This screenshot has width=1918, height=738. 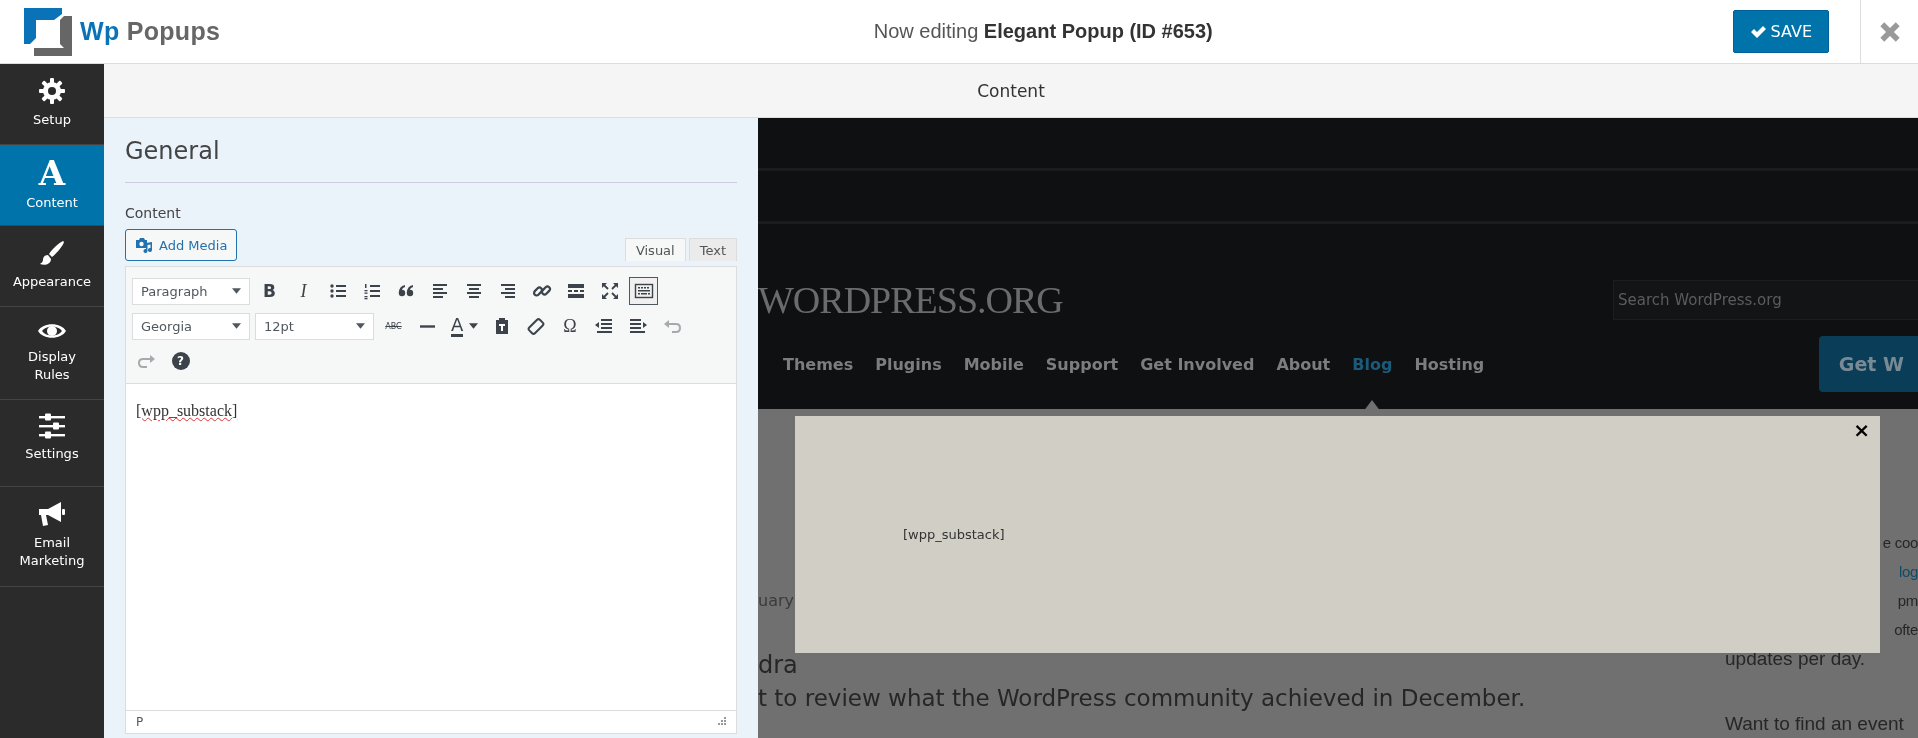 I want to click on fullscreen-icon, so click(x=609, y=291).